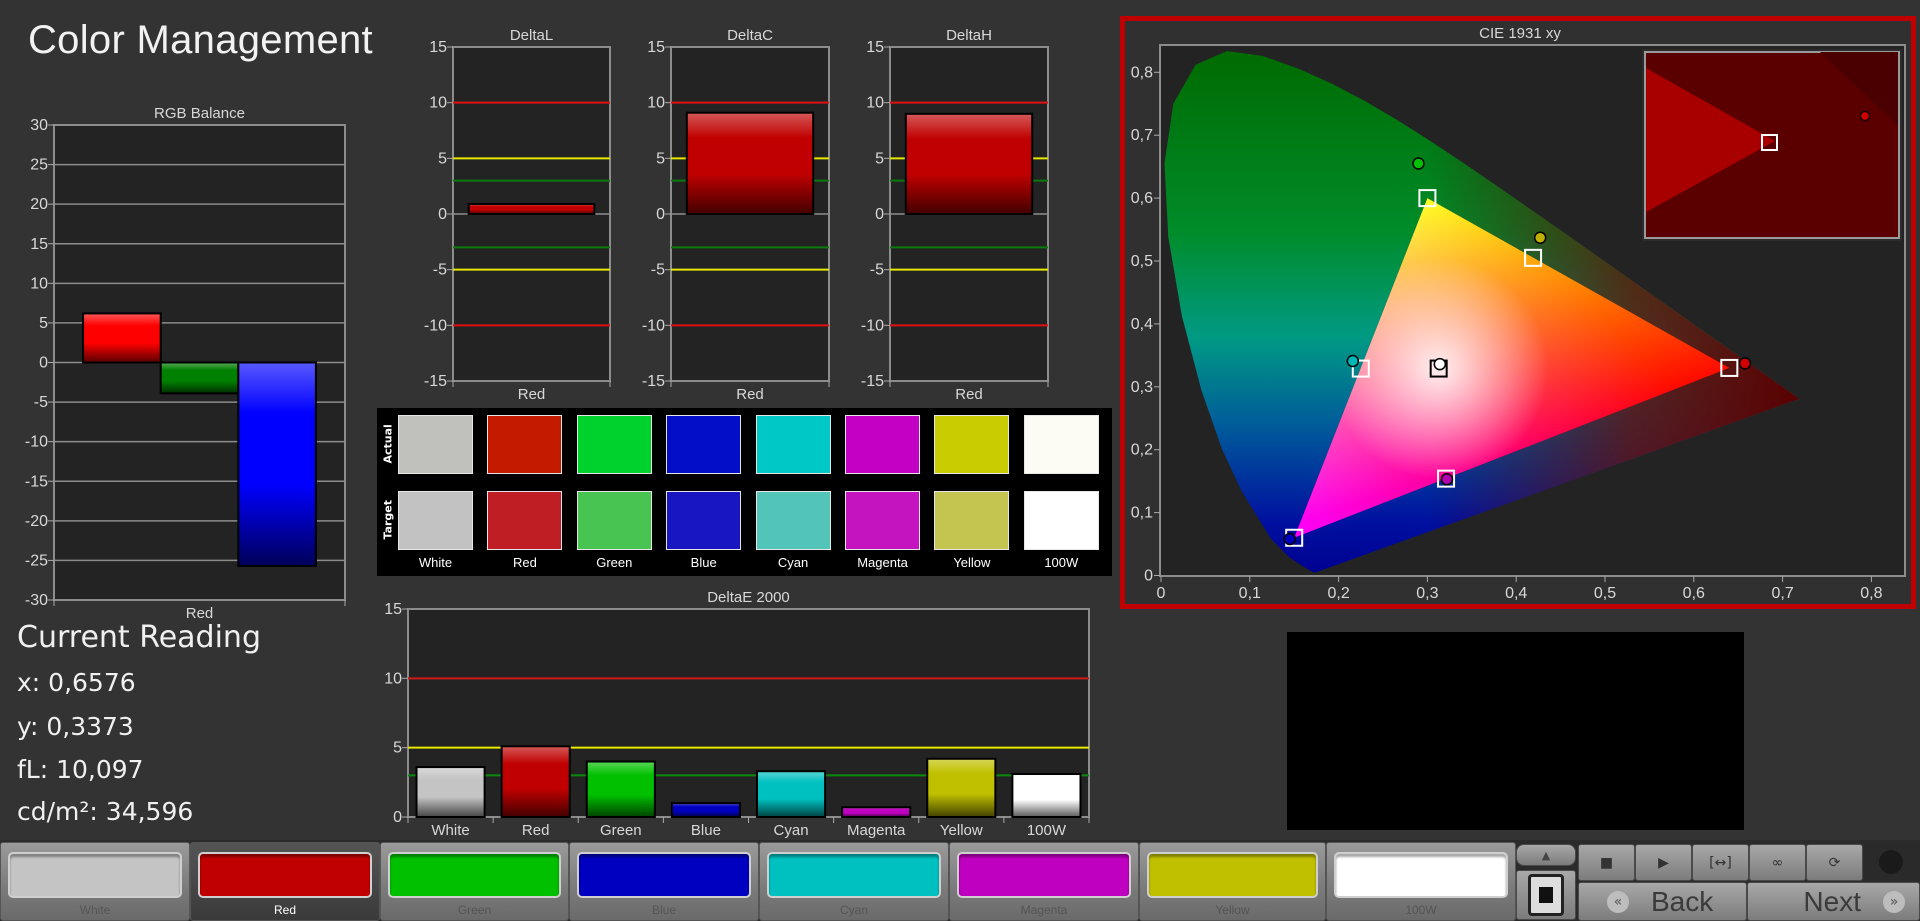 The width and height of the screenshot is (1920, 921). I want to click on refresh-button: ⟳, so click(1834, 862).